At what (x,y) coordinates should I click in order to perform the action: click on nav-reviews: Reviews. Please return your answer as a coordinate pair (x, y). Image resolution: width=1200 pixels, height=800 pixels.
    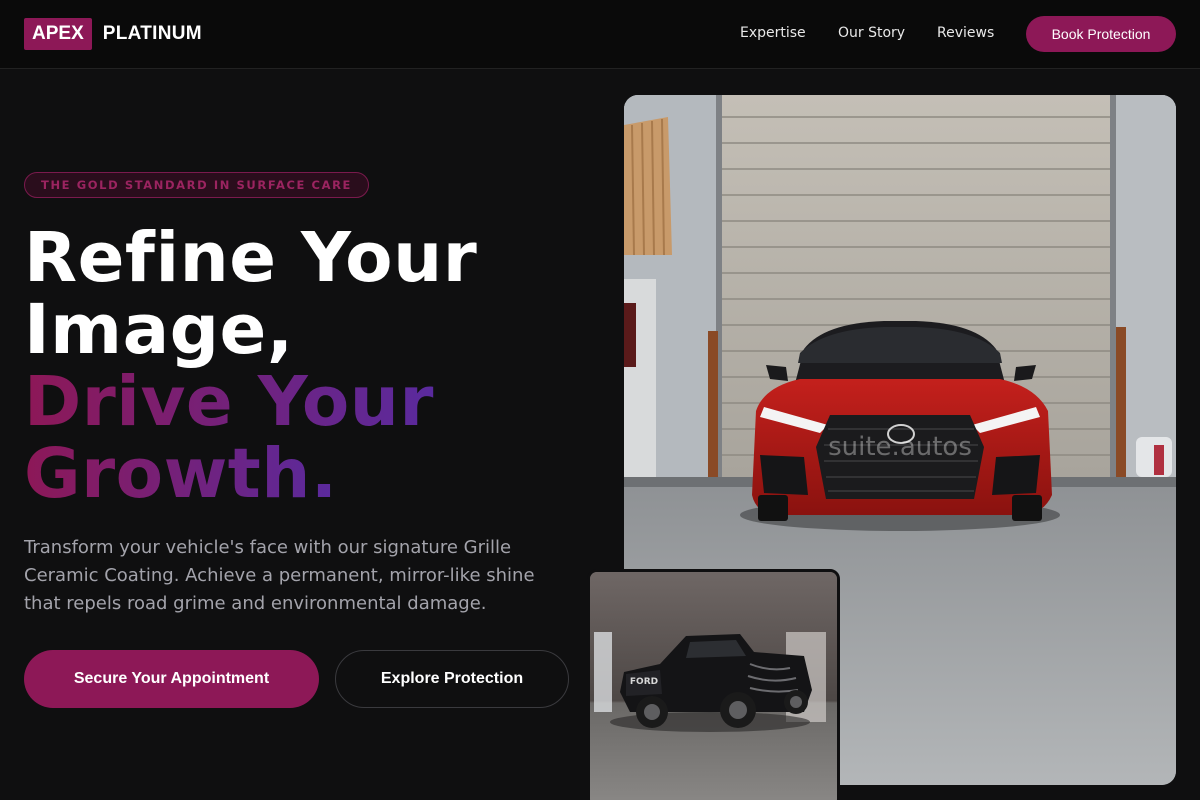
    Looking at the image, I should click on (965, 33).